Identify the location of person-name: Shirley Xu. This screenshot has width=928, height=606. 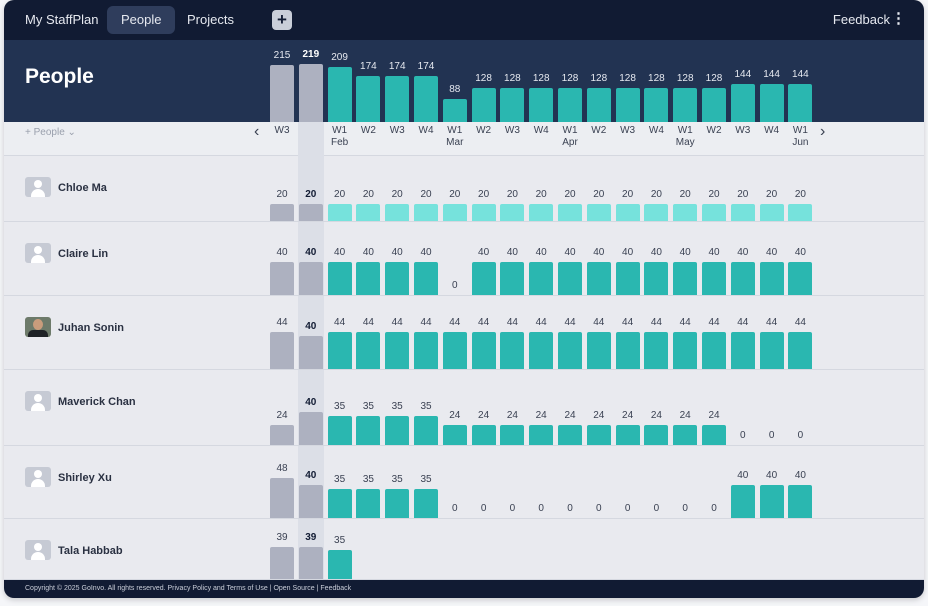
(85, 478).